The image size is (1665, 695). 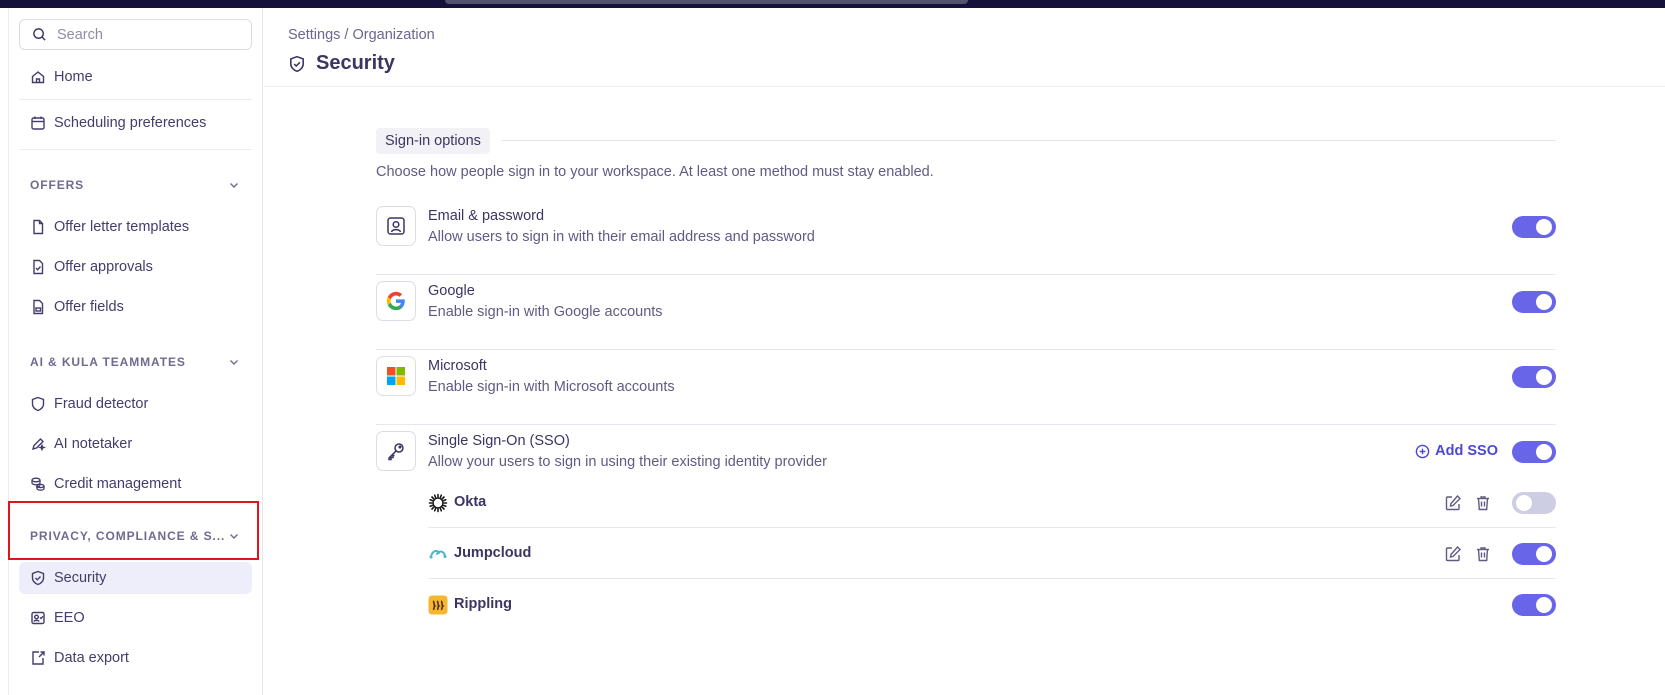 What do you see at coordinates (1534, 605) in the screenshot?
I see `rippling-toggle` at bounding box center [1534, 605].